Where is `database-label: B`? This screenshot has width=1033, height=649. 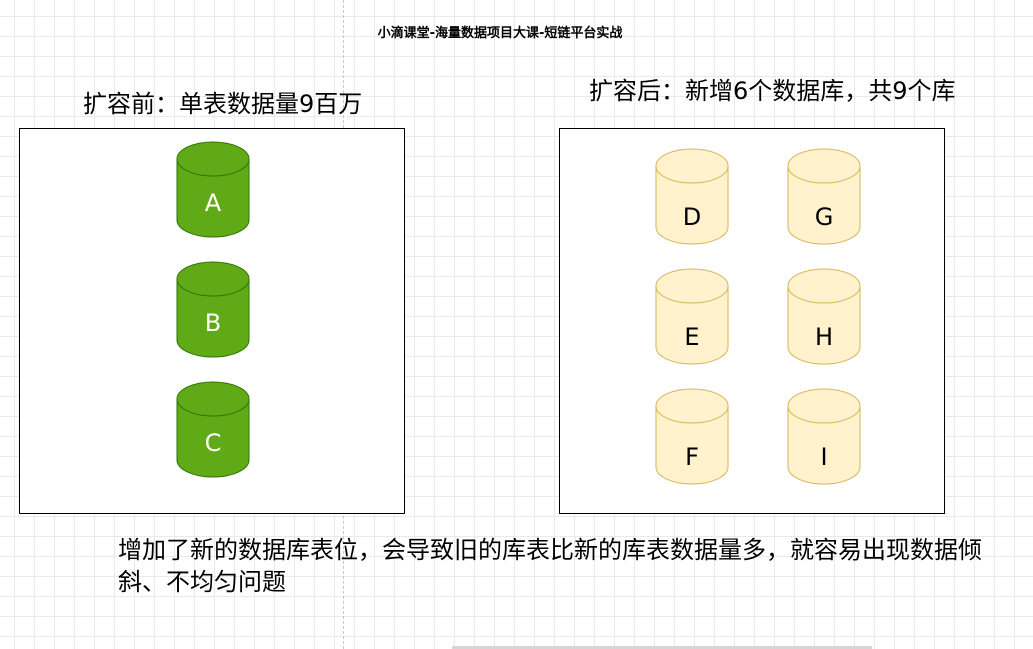 database-label: B is located at coordinates (213, 323).